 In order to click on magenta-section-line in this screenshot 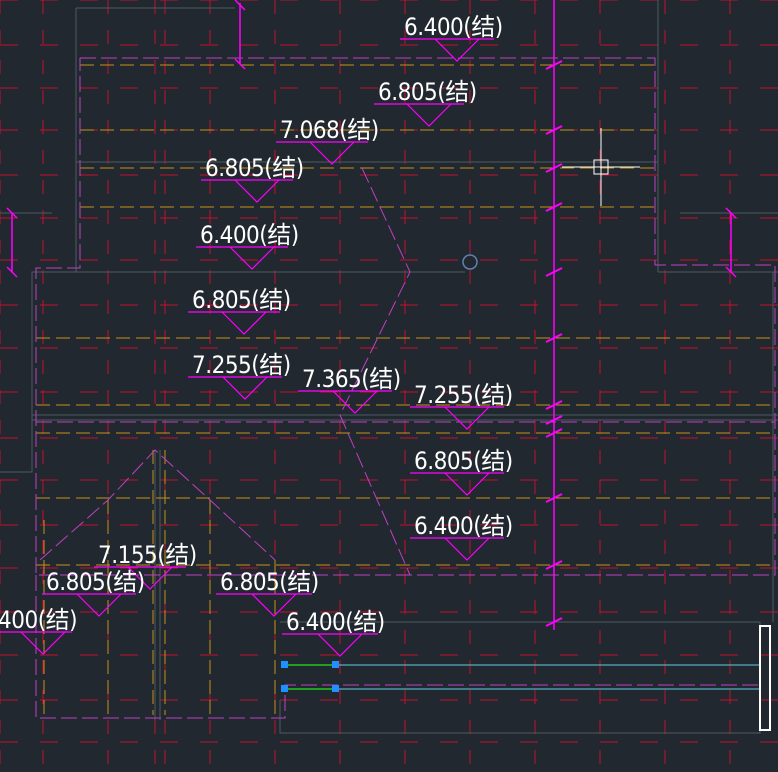, I will do `click(554, 315)`.